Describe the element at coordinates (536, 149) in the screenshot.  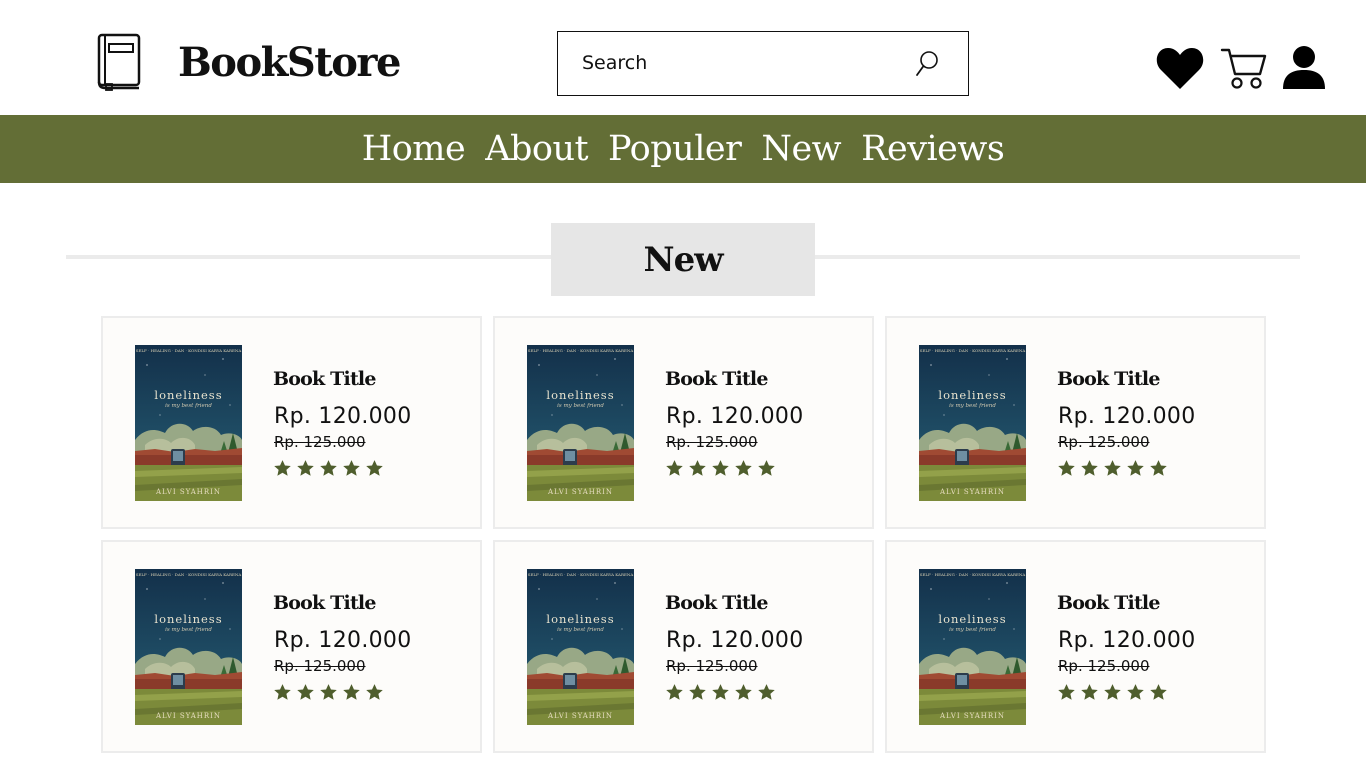
I see `nav-about: About` at that location.